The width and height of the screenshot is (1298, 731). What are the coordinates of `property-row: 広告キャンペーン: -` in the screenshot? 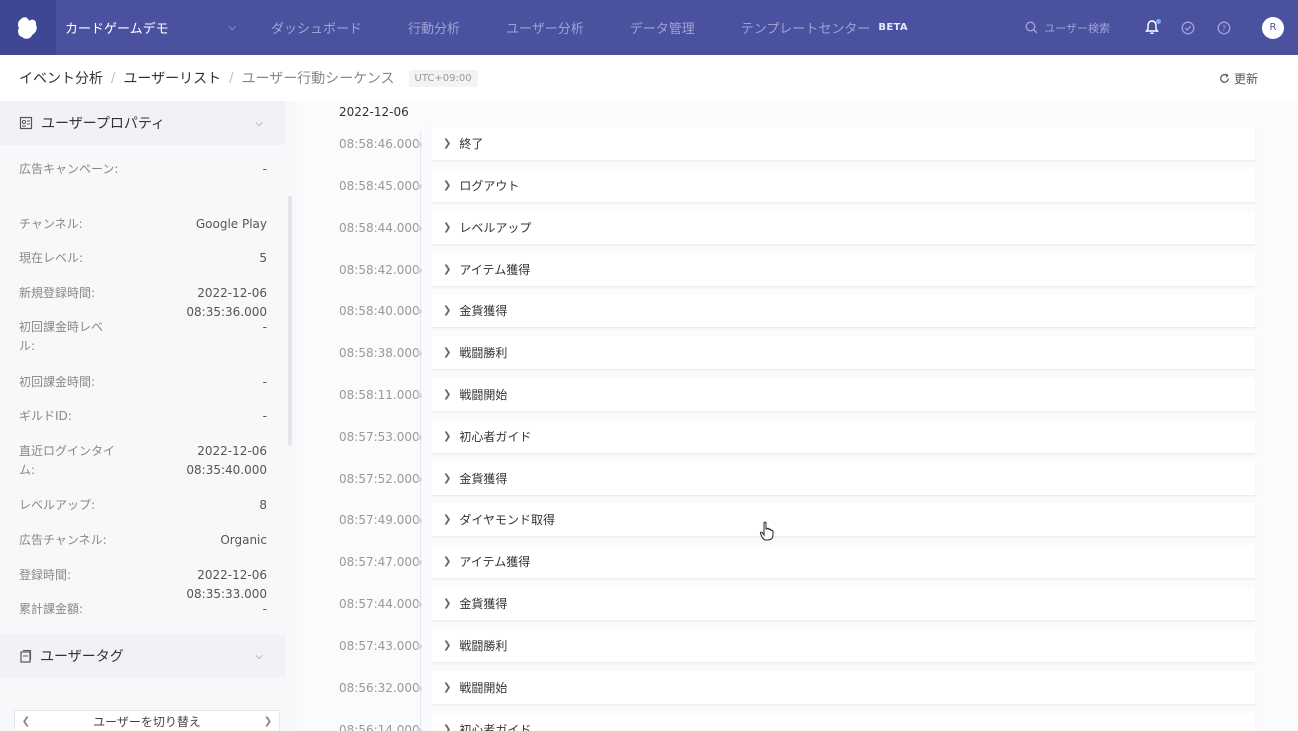 It's located at (143, 169).